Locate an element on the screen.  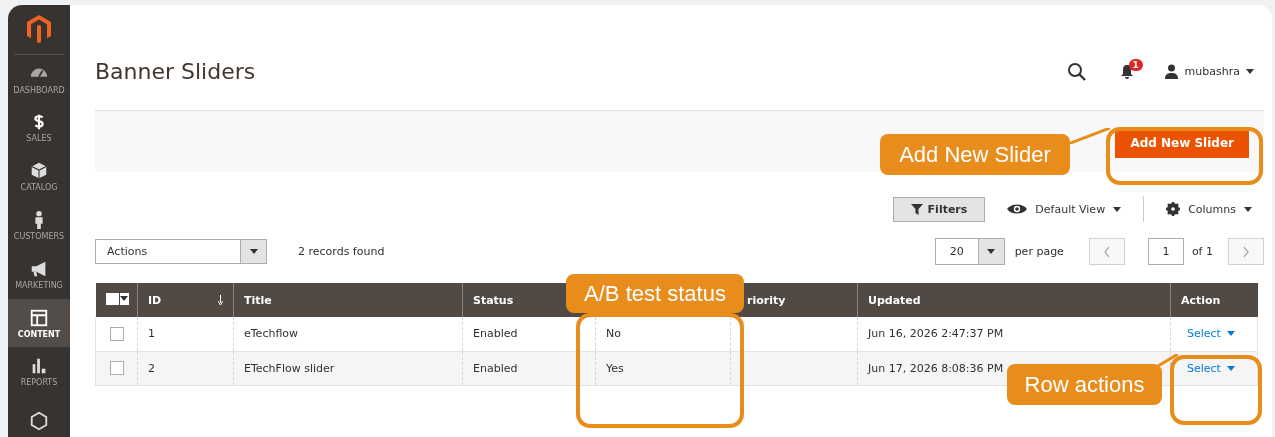
page-count: of 1 is located at coordinates (1202, 251).